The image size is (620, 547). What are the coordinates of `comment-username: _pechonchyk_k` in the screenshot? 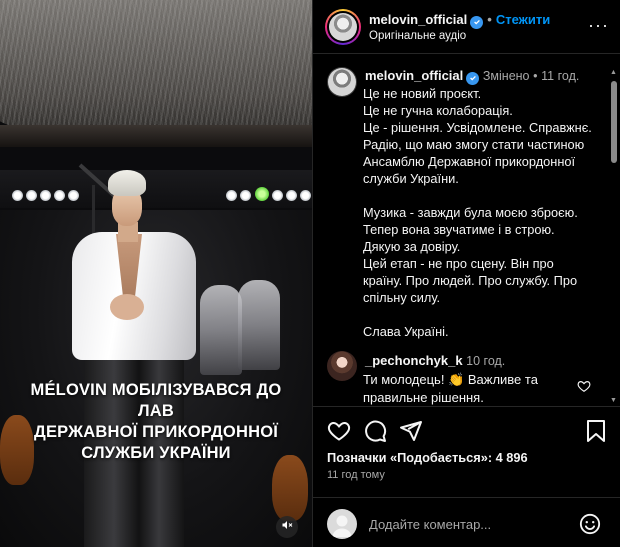 It's located at (414, 360).